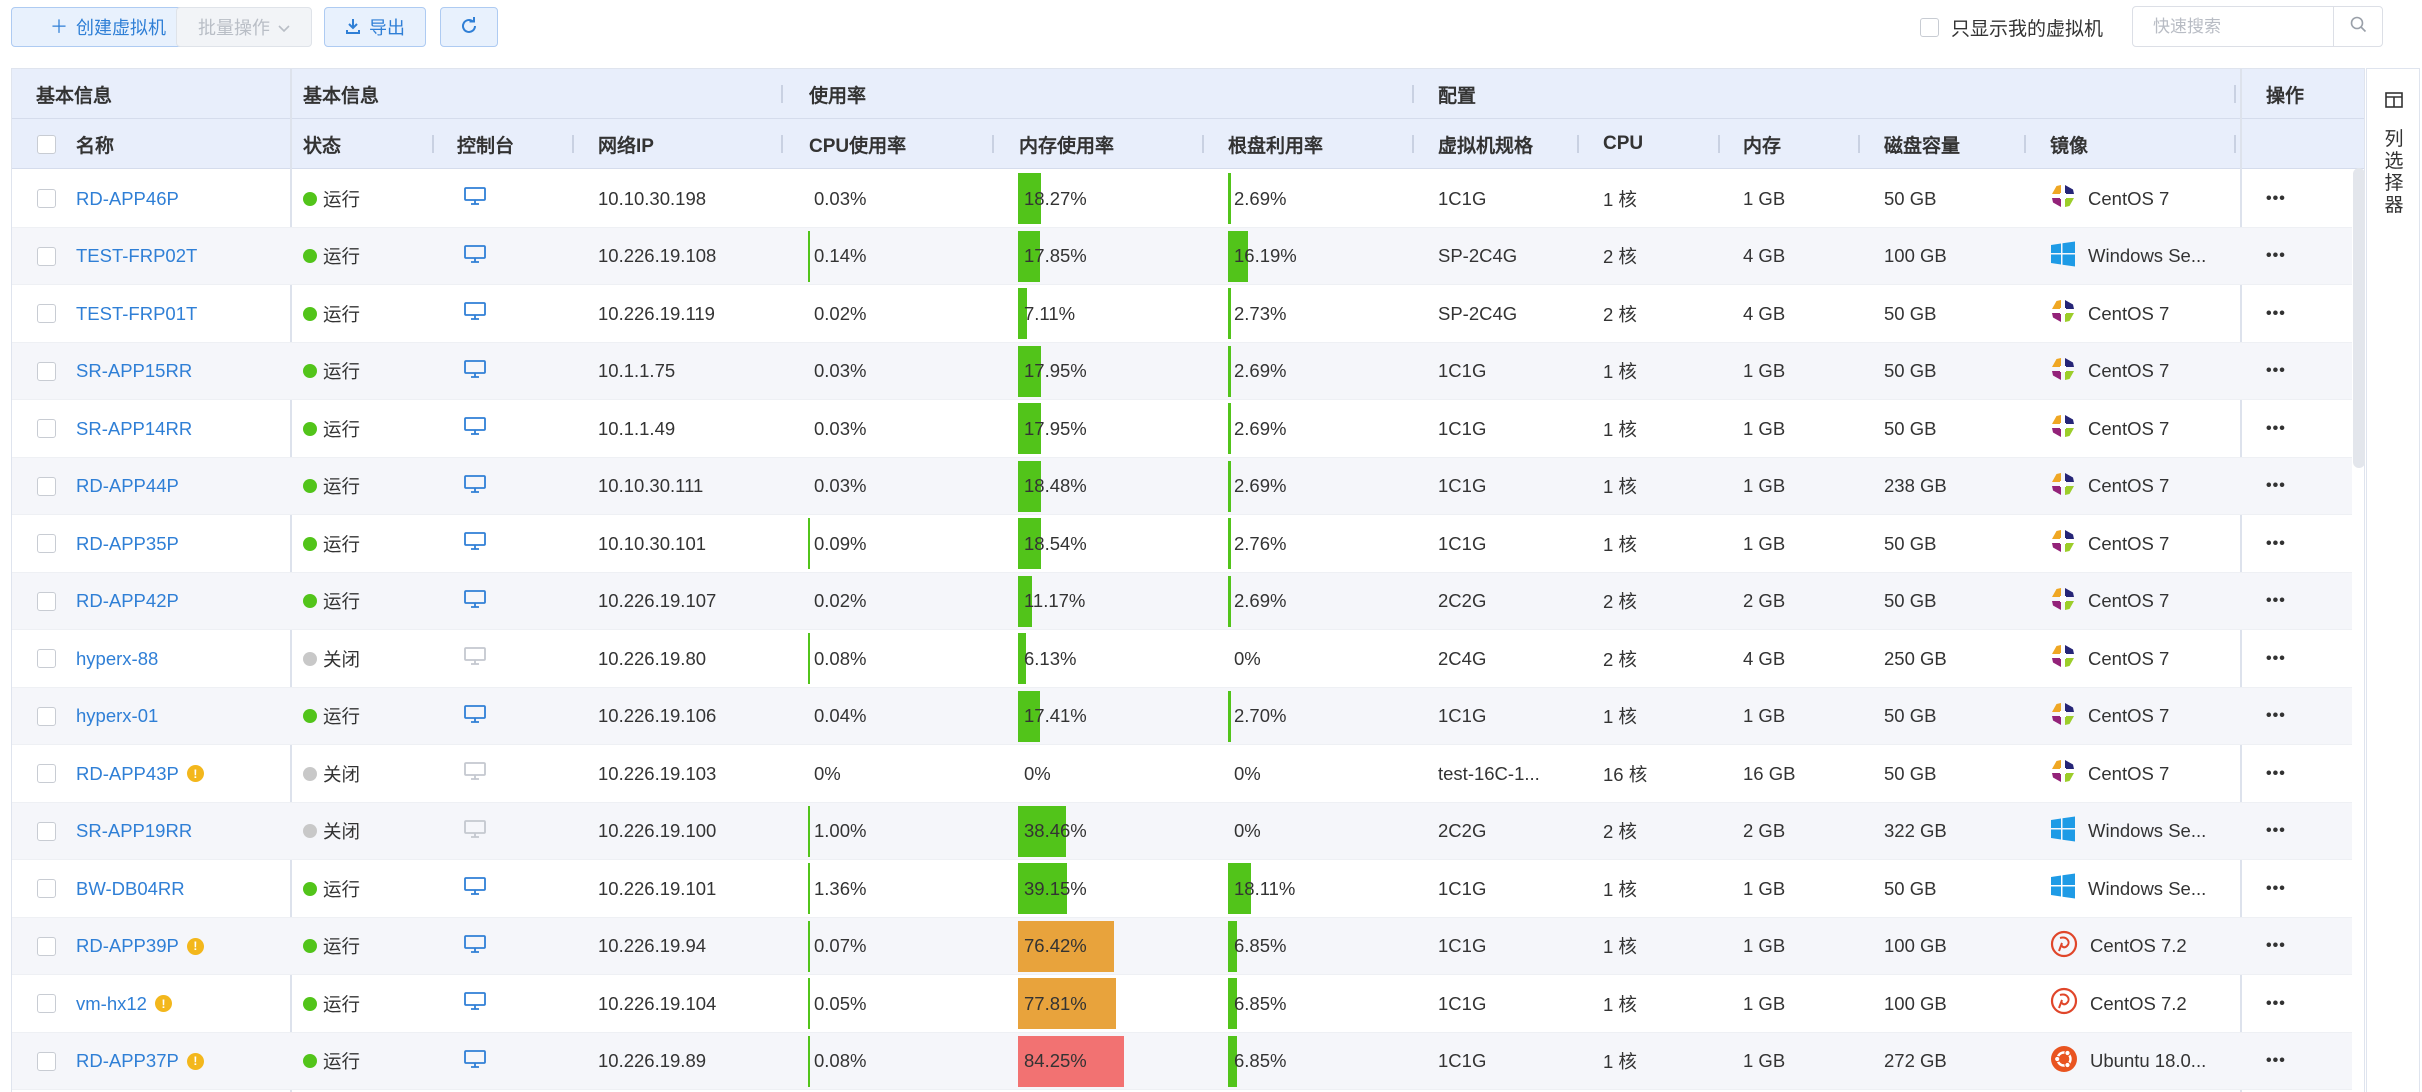  What do you see at coordinates (2011, 27) in the screenshot?
I see `only-mine-filter: 只显示我的虚拟机` at bounding box center [2011, 27].